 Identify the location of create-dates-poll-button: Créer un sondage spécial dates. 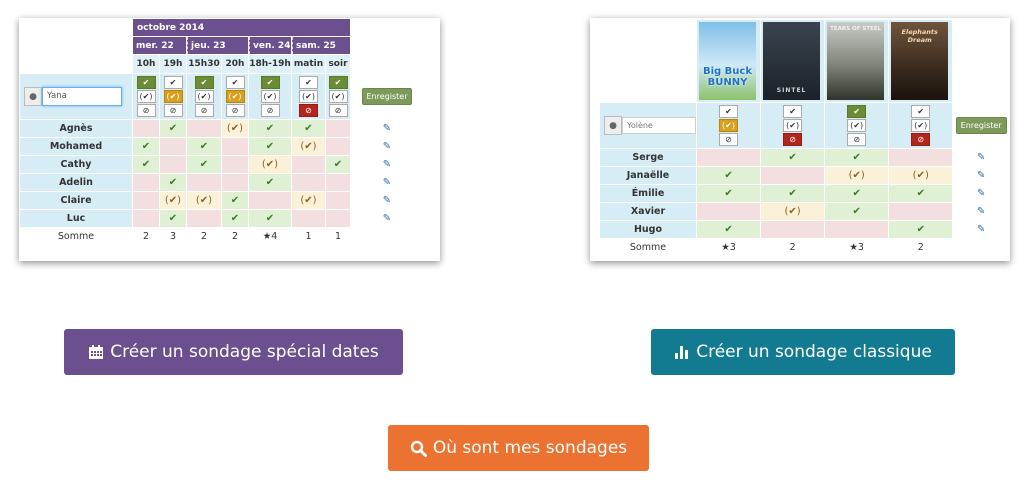
(233, 352).